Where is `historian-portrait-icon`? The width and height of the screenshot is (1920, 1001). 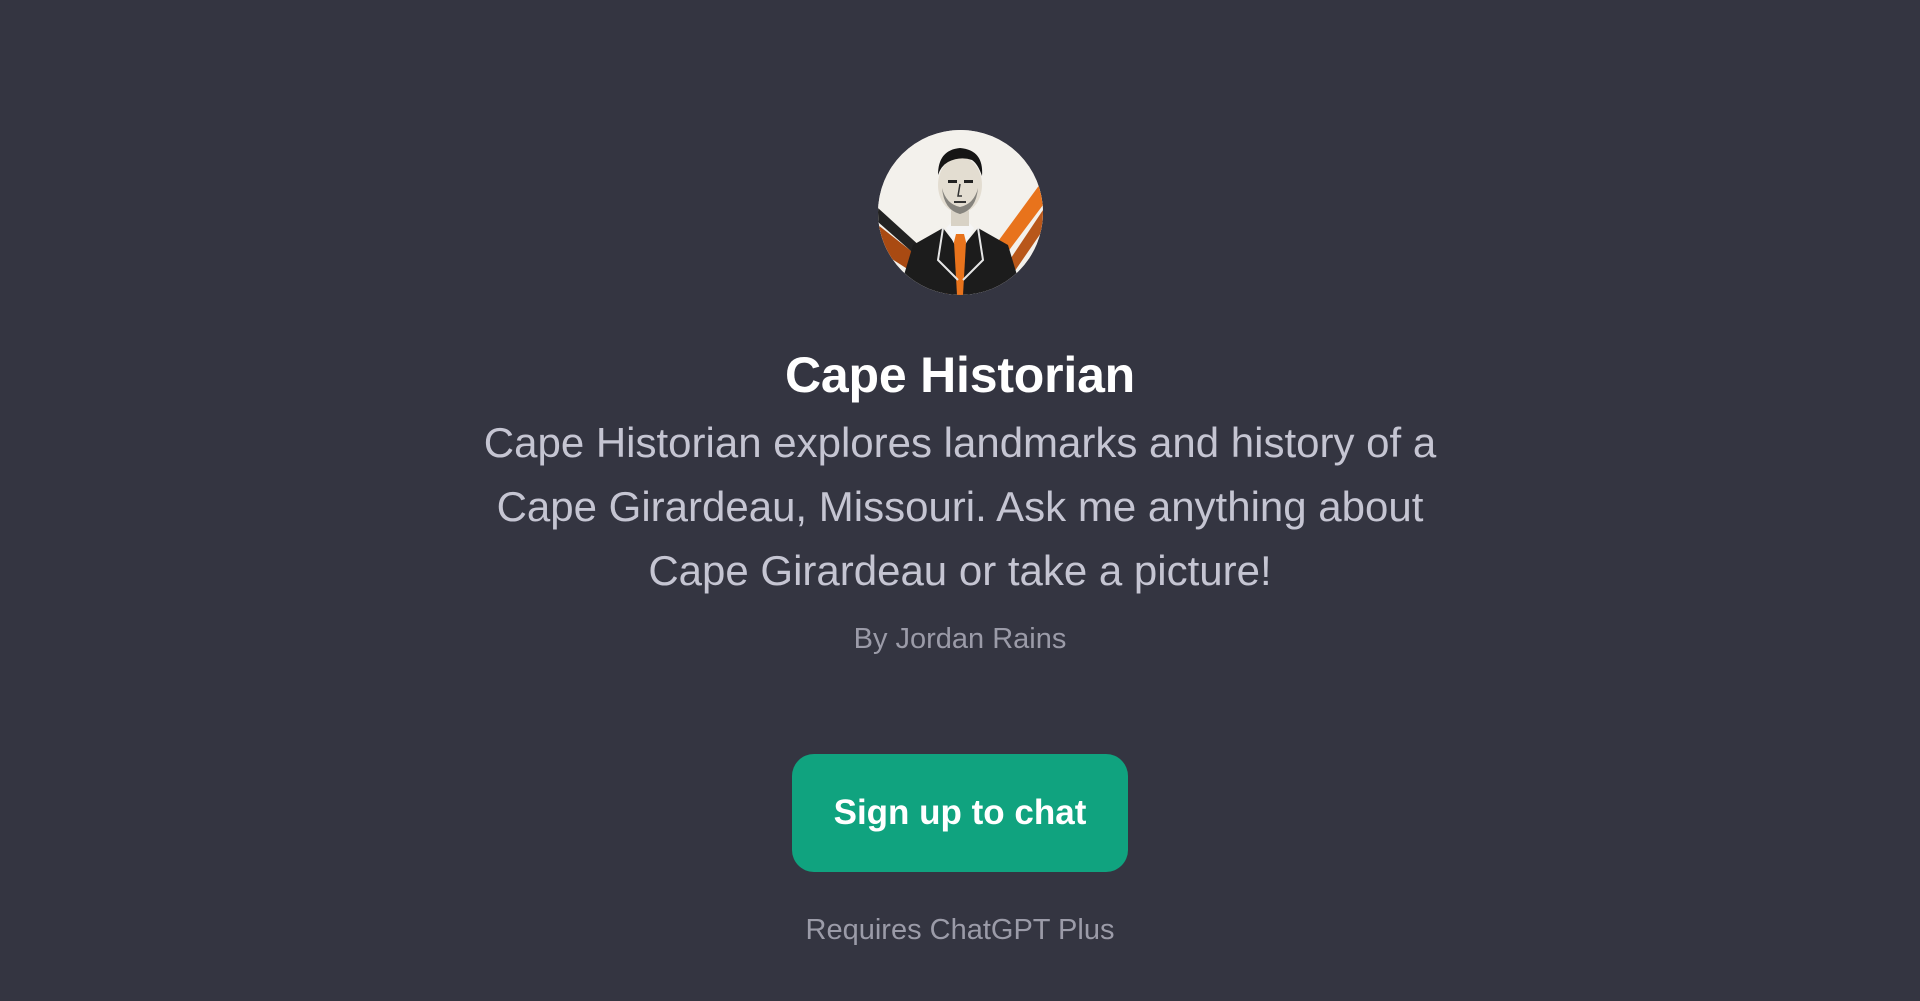 historian-portrait-icon is located at coordinates (960, 212).